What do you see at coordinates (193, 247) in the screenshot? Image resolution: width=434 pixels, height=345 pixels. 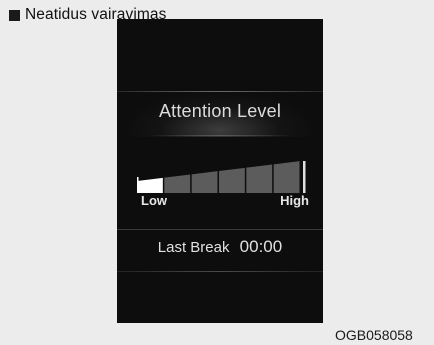 I see `last-break-label: Last Break` at bounding box center [193, 247].